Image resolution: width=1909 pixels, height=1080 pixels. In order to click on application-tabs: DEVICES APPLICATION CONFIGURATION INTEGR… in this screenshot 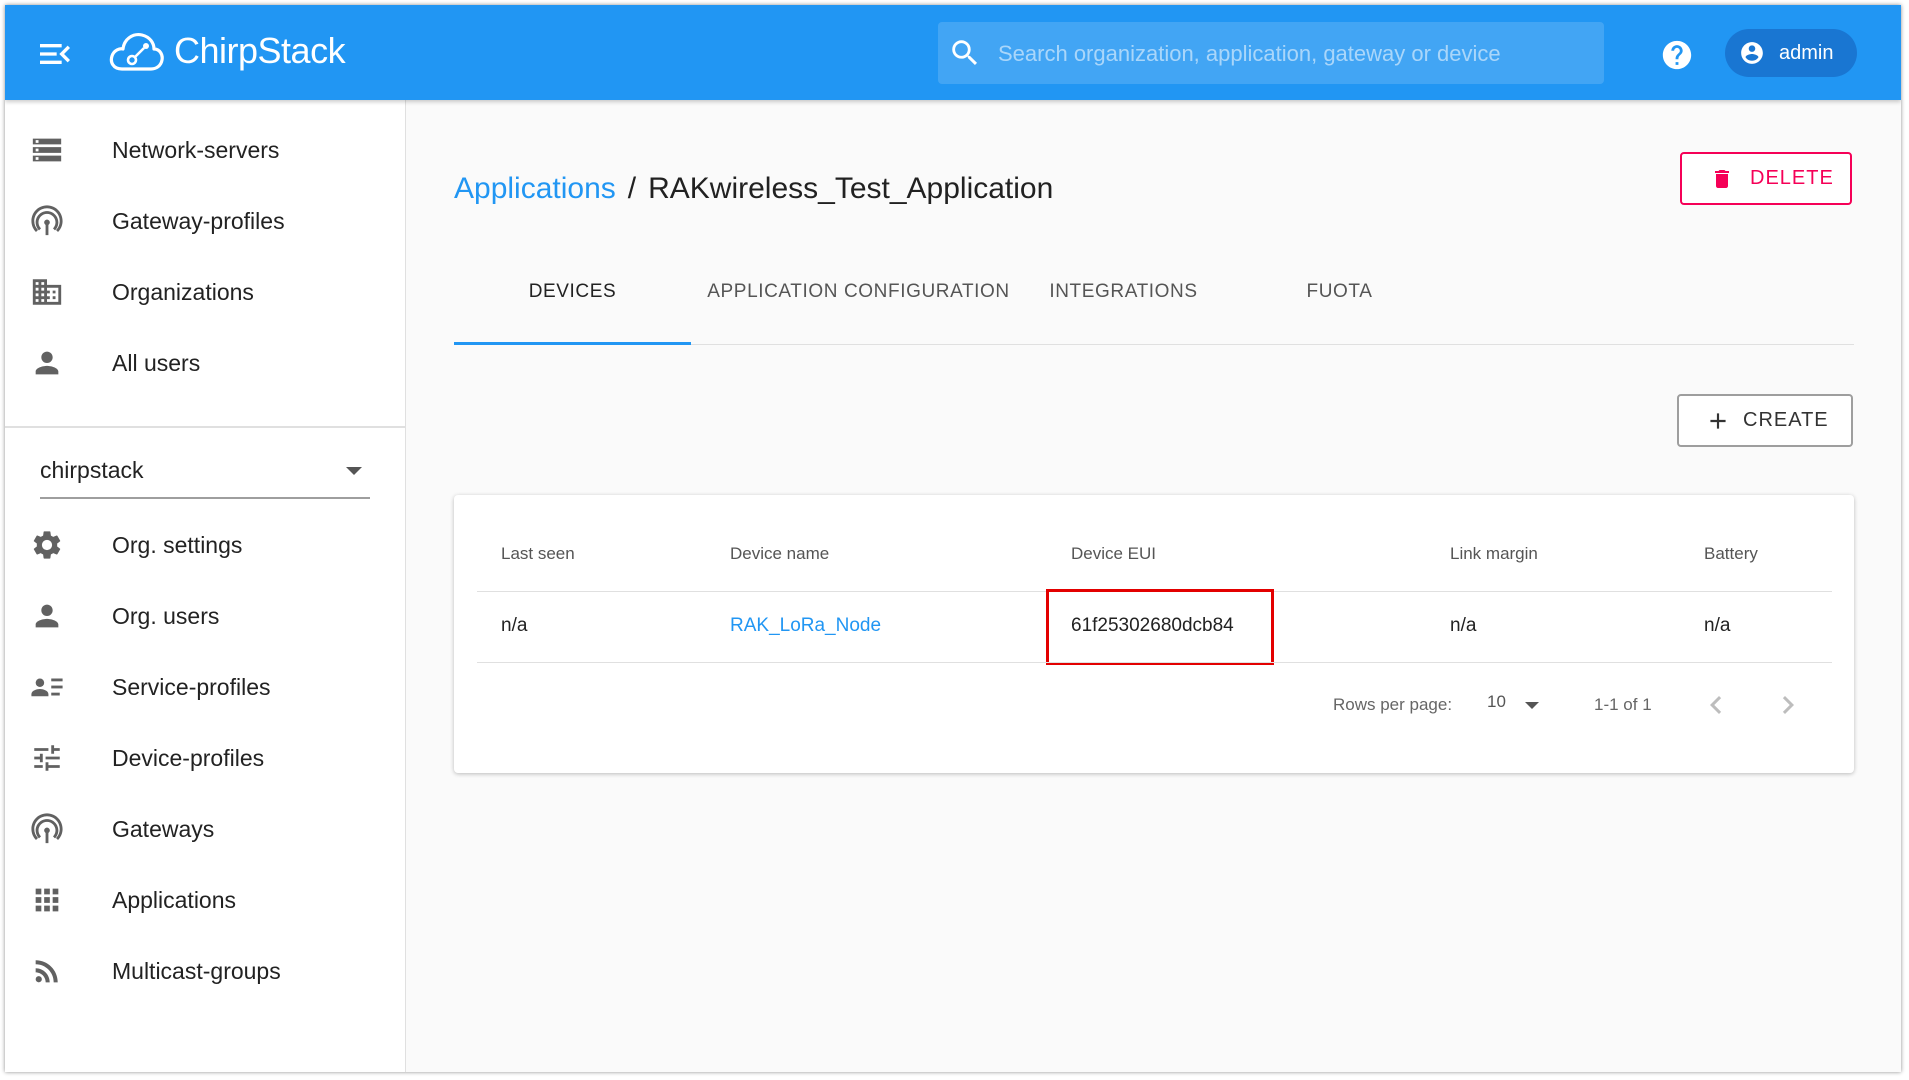, I will do `click(1154, 292)`.